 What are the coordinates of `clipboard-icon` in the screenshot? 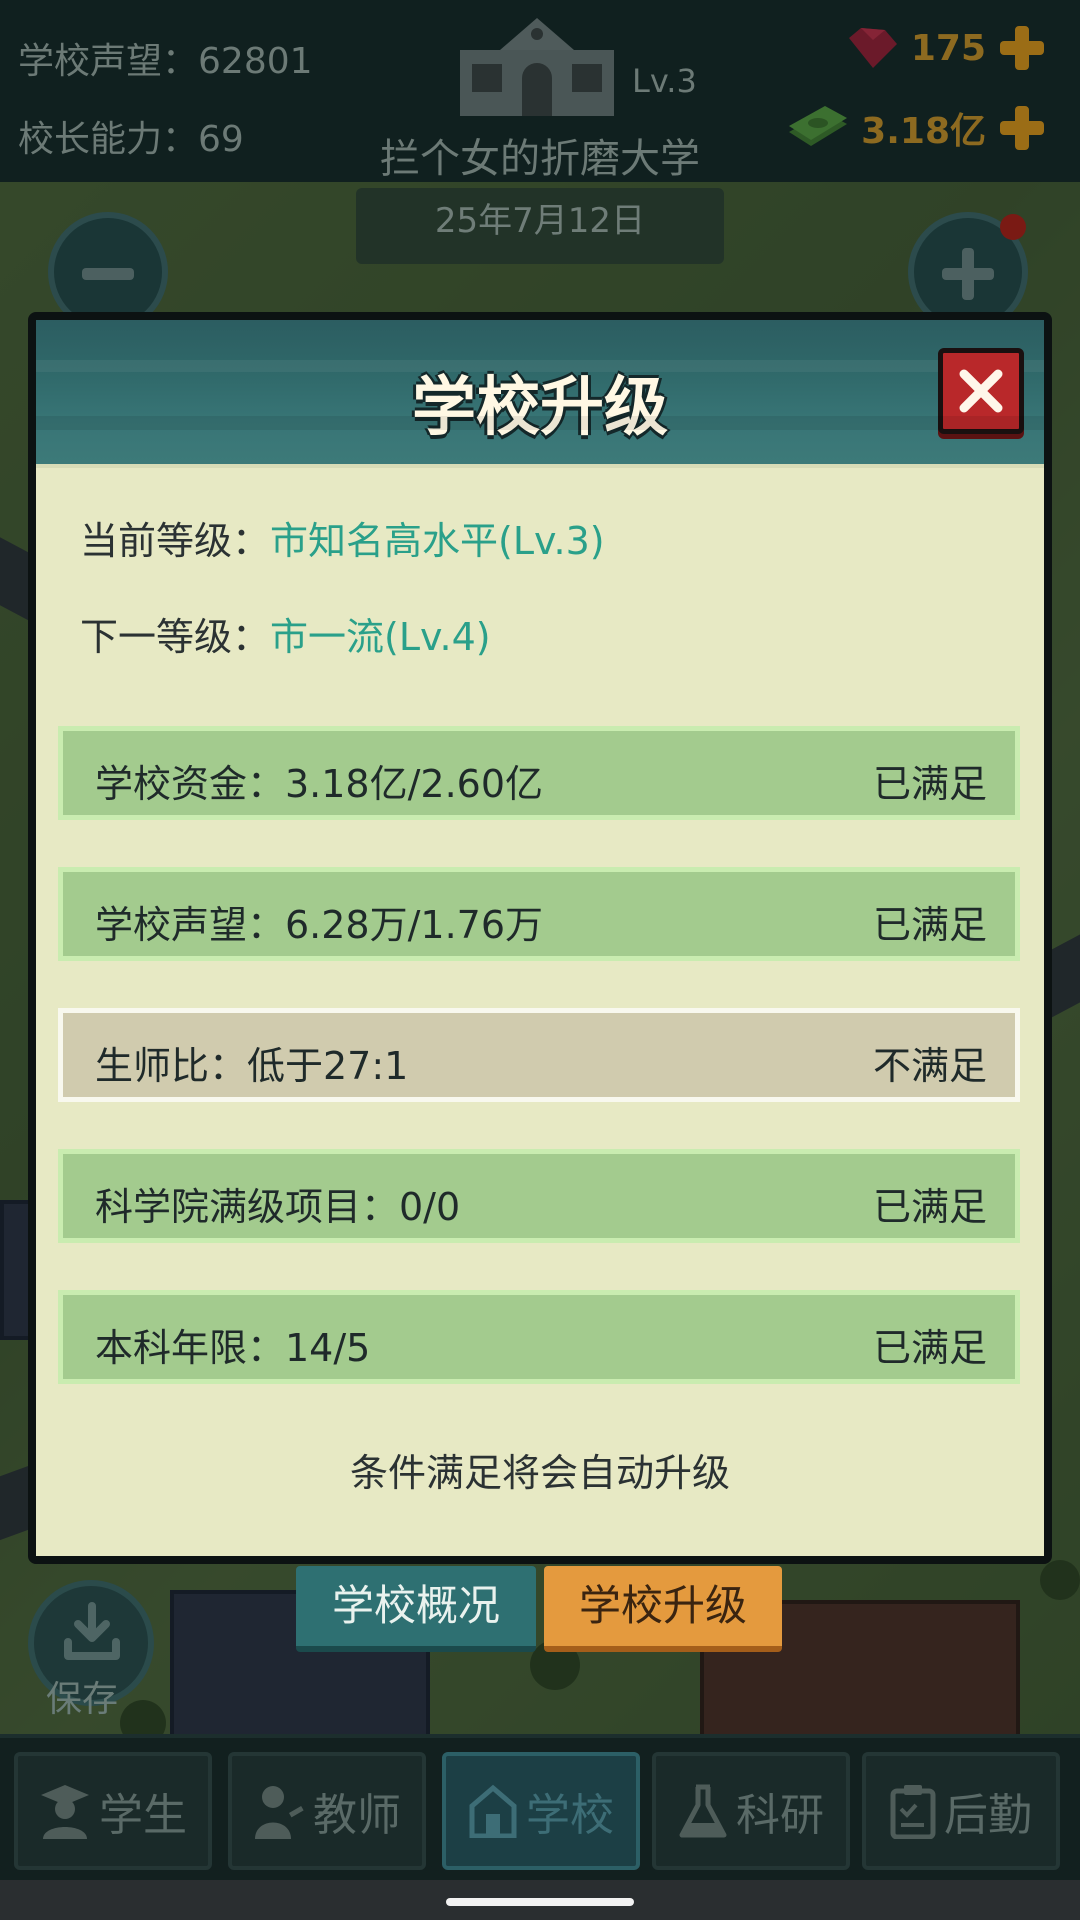 It's located at (913, 1812).